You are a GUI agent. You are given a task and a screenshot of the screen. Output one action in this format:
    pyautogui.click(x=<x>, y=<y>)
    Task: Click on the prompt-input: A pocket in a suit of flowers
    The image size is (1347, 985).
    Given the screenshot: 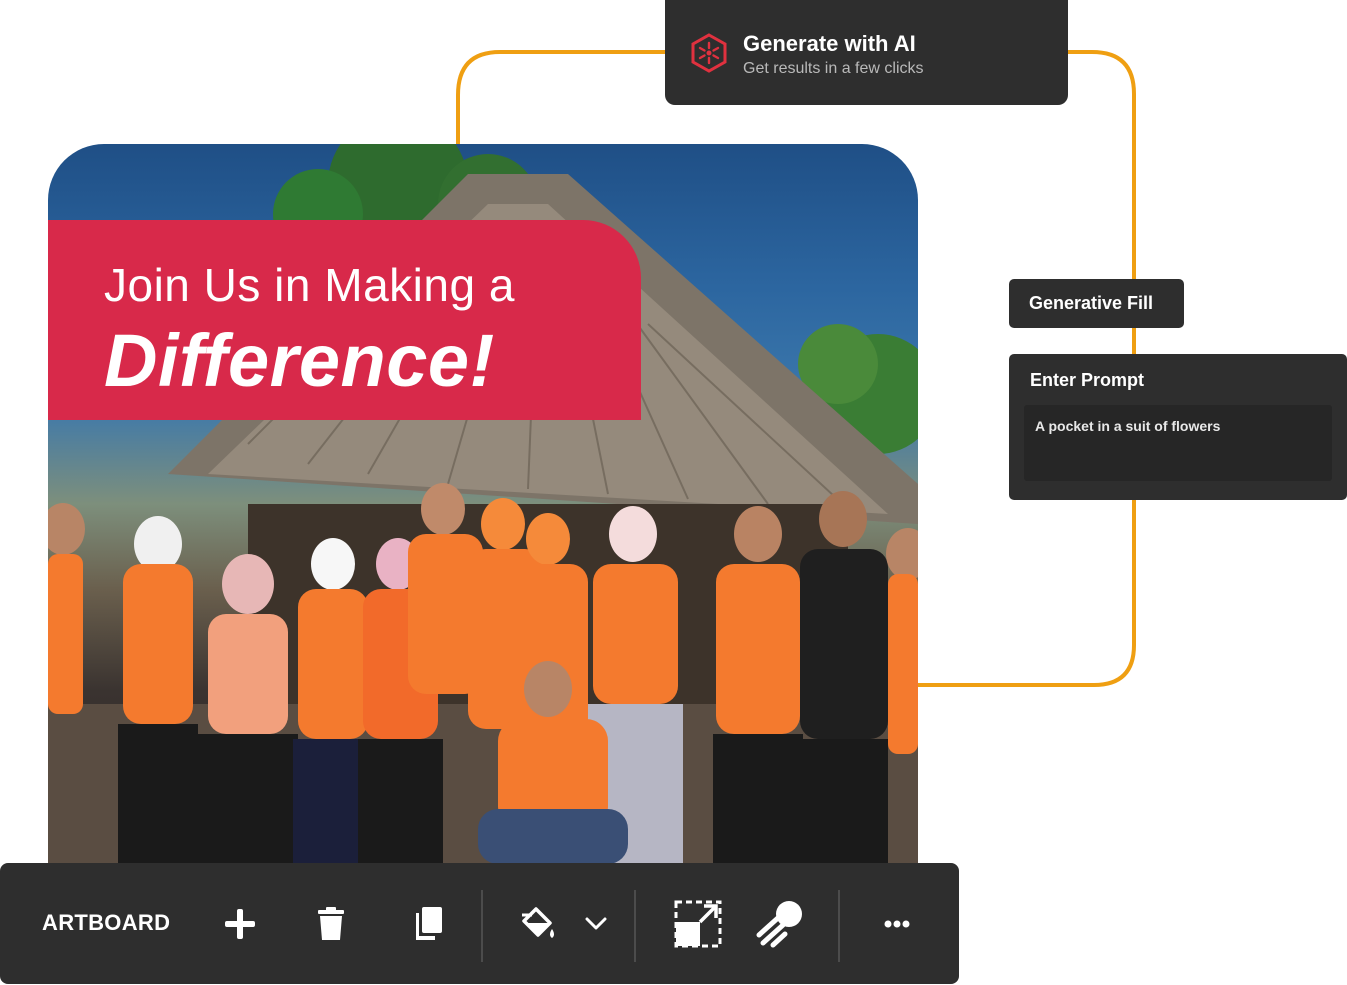 What is the action you would take?
    pyautogui.click(x=1178, y=443)
    